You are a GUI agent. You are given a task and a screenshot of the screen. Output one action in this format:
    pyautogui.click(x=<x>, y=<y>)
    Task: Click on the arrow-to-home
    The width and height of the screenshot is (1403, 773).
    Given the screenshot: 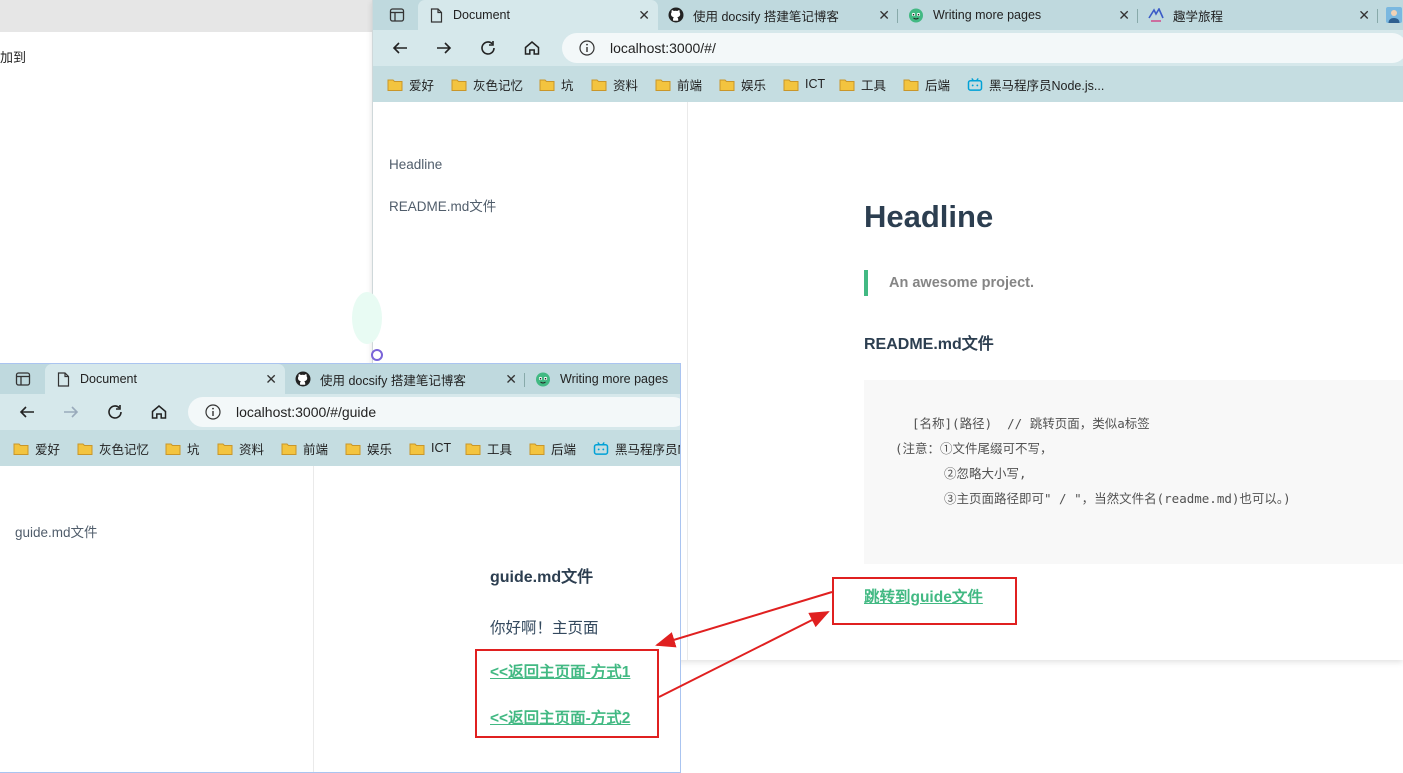 What is the action you would take?
    pyautogui.click(x=744, y=654)
    